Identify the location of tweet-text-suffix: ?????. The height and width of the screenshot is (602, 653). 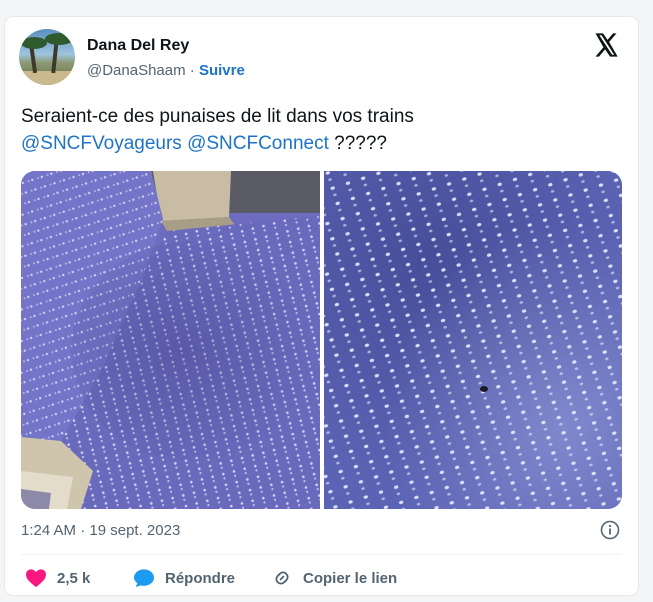
(357, 143).